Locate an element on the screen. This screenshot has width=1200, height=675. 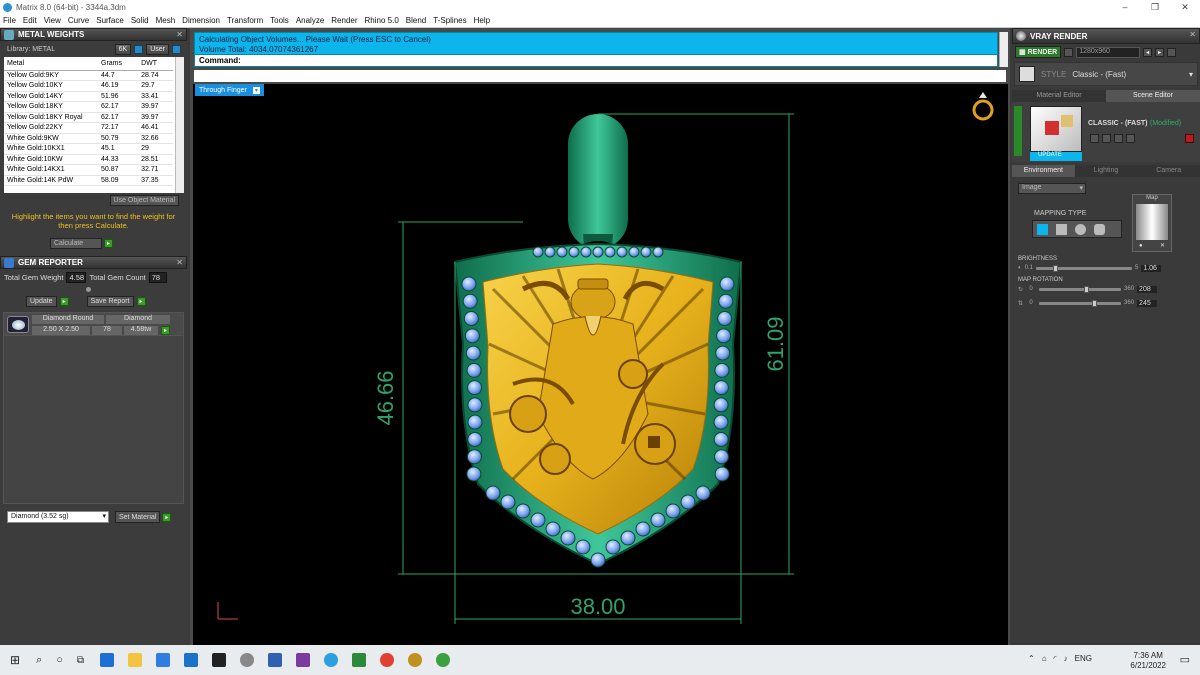
save-report-go-icon: ▸ is located at coordinates (141, 301).